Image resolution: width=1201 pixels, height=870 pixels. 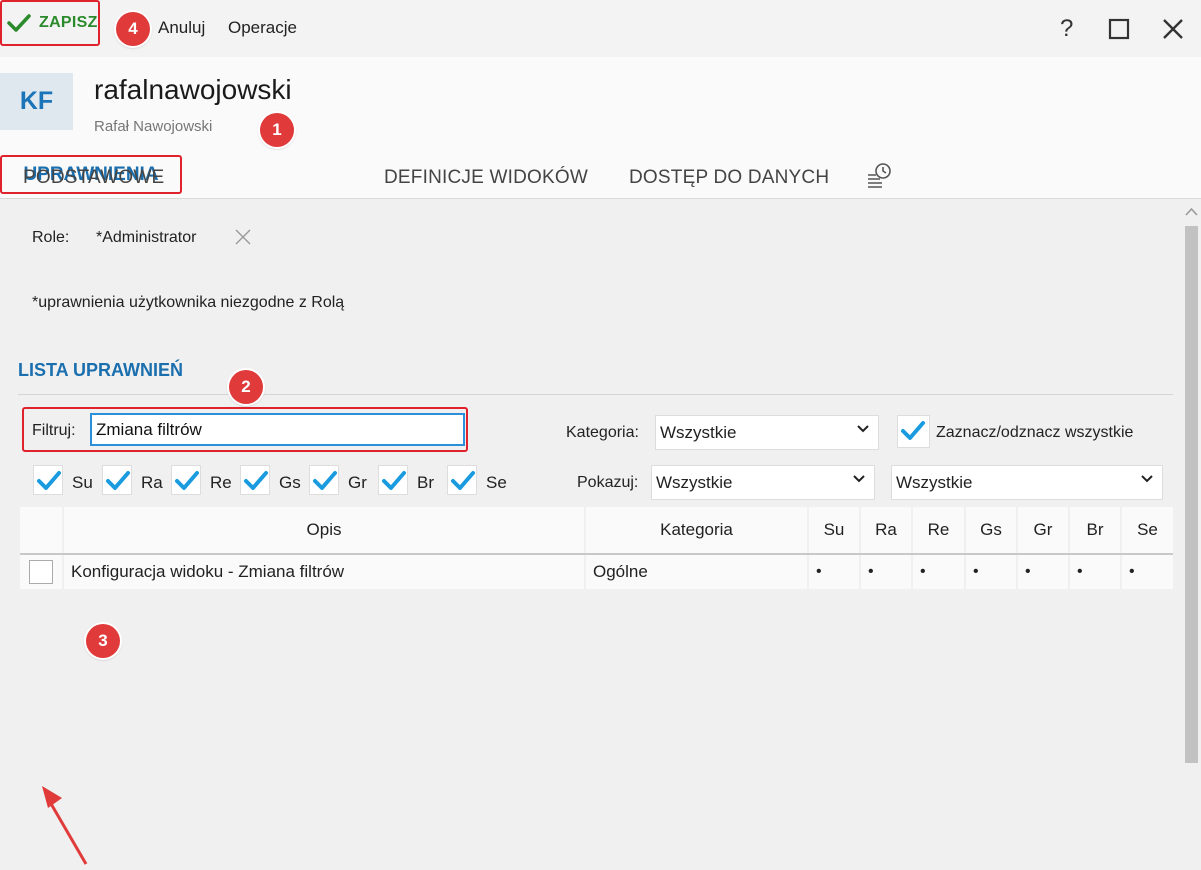 I want to click on filter-group: Filtruj:, so click(x=245, y=429).